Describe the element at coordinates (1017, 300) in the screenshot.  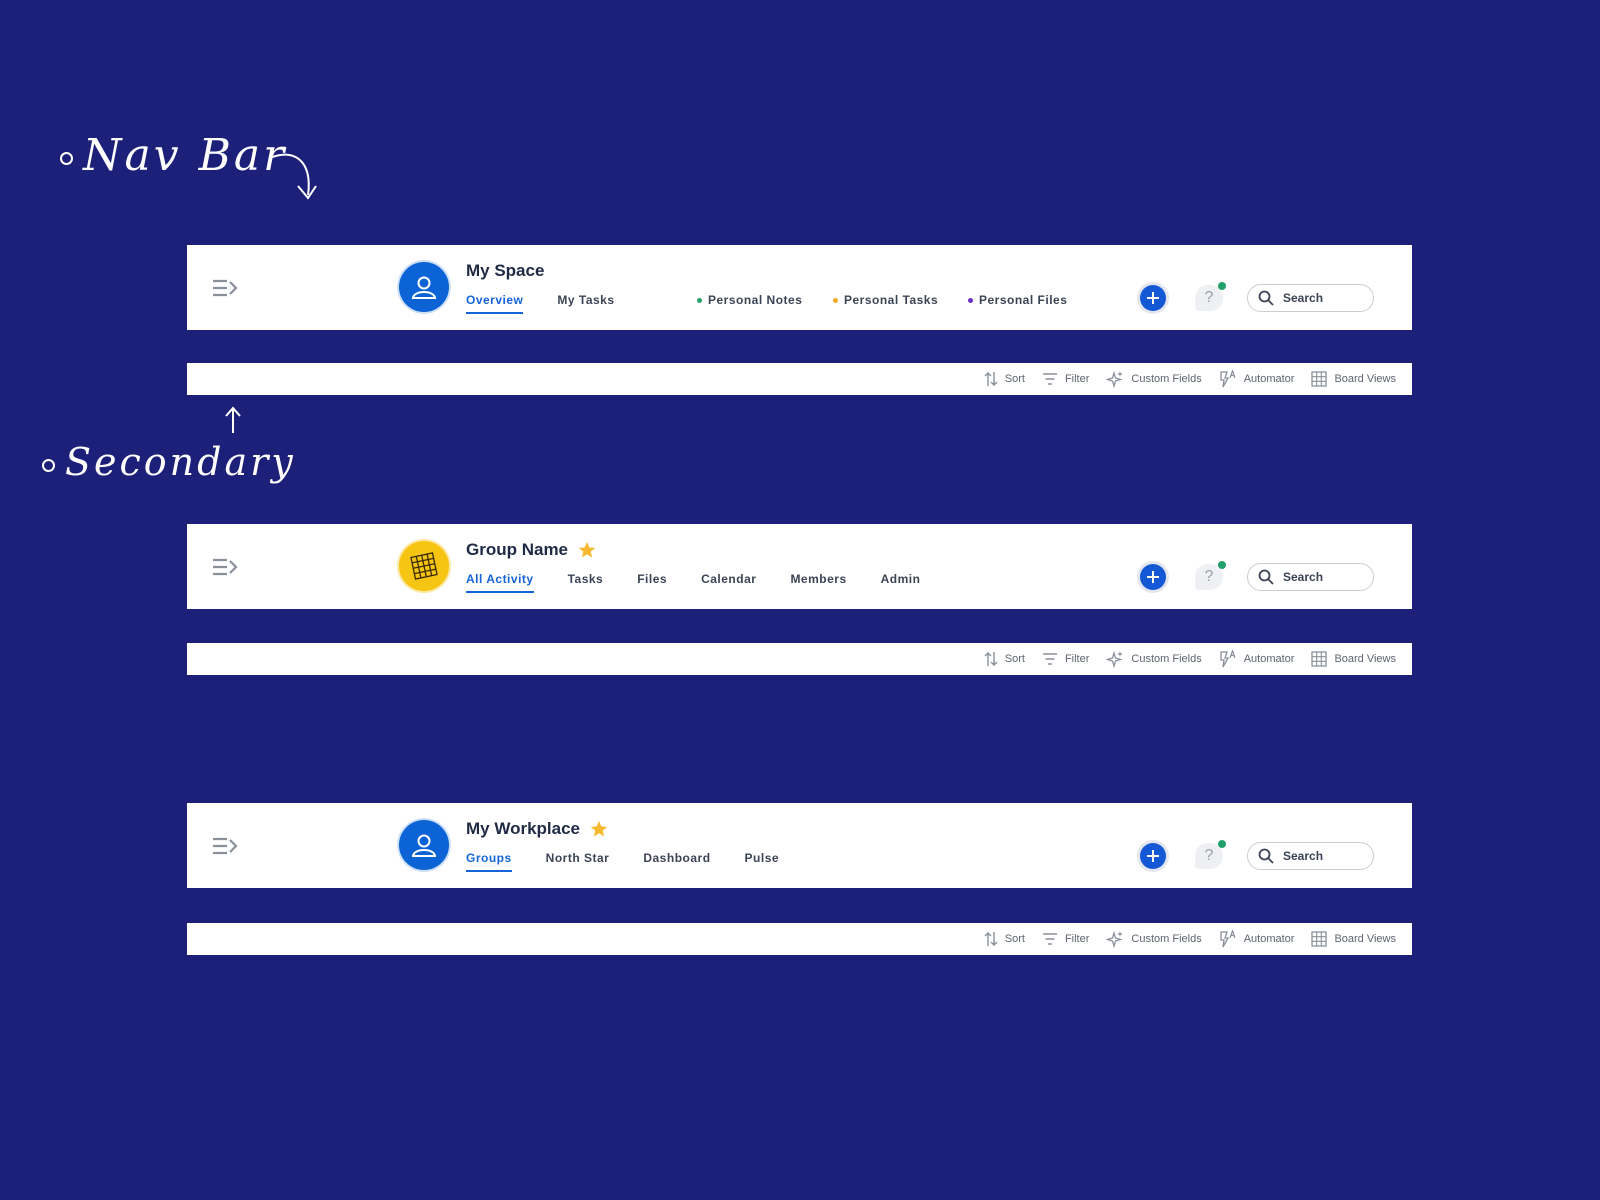
I see `link-personal-files: Personal Files` at that location.